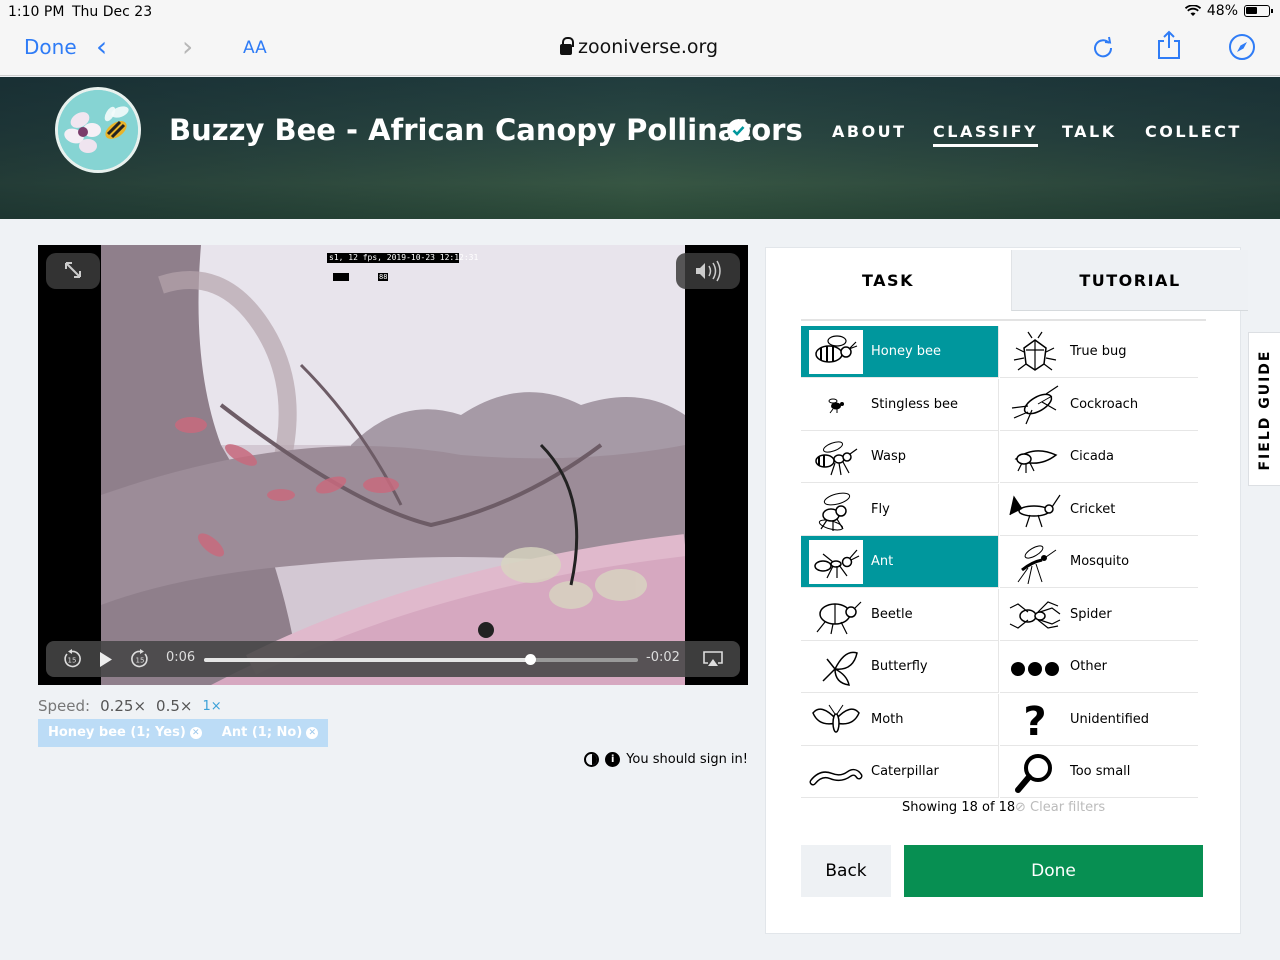 This screenshot has height=960, width=1280. Describe the element at coordinates (123, 706) in the screenshot. I see `speed-option-0.25: 0.25×` at that location.